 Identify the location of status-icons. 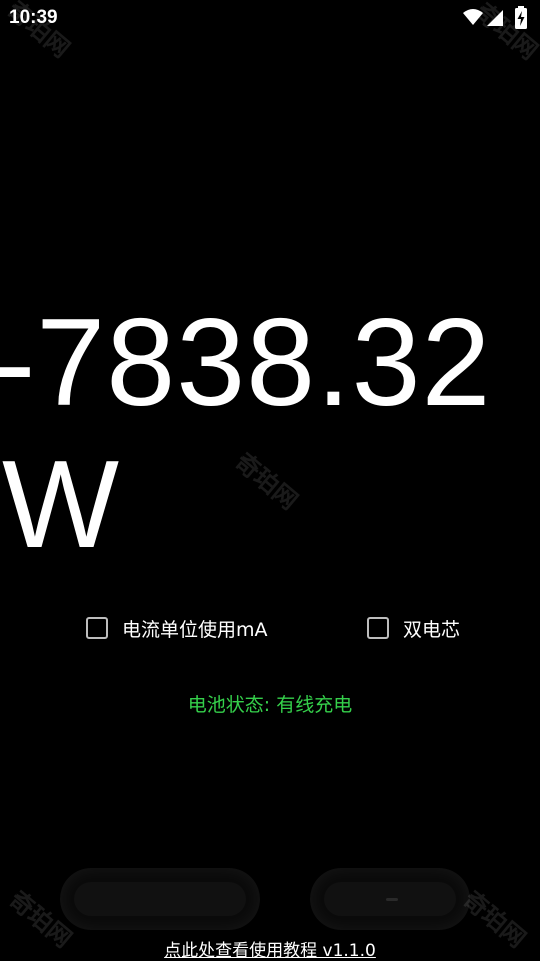
(497, 18).